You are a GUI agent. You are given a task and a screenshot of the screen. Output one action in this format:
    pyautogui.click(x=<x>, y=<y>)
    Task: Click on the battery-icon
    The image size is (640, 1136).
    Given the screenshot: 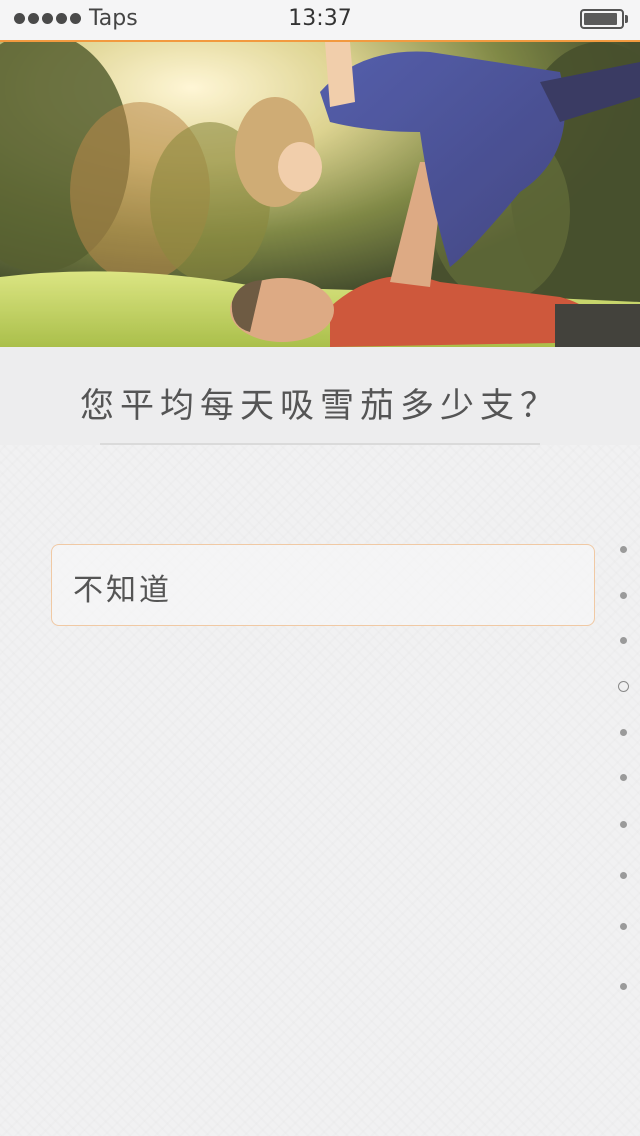 What is the action you would take?
    pyautogui.click(x=602, y=19)
    